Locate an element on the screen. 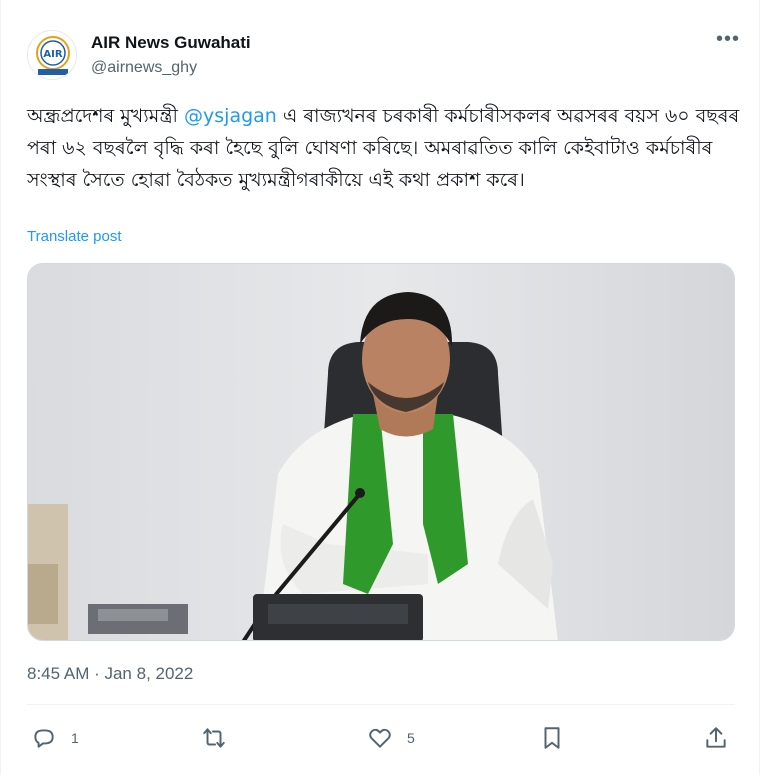 The image size is (766, 775). mention-link: @ysjagan is located at coordinates (230, 116).